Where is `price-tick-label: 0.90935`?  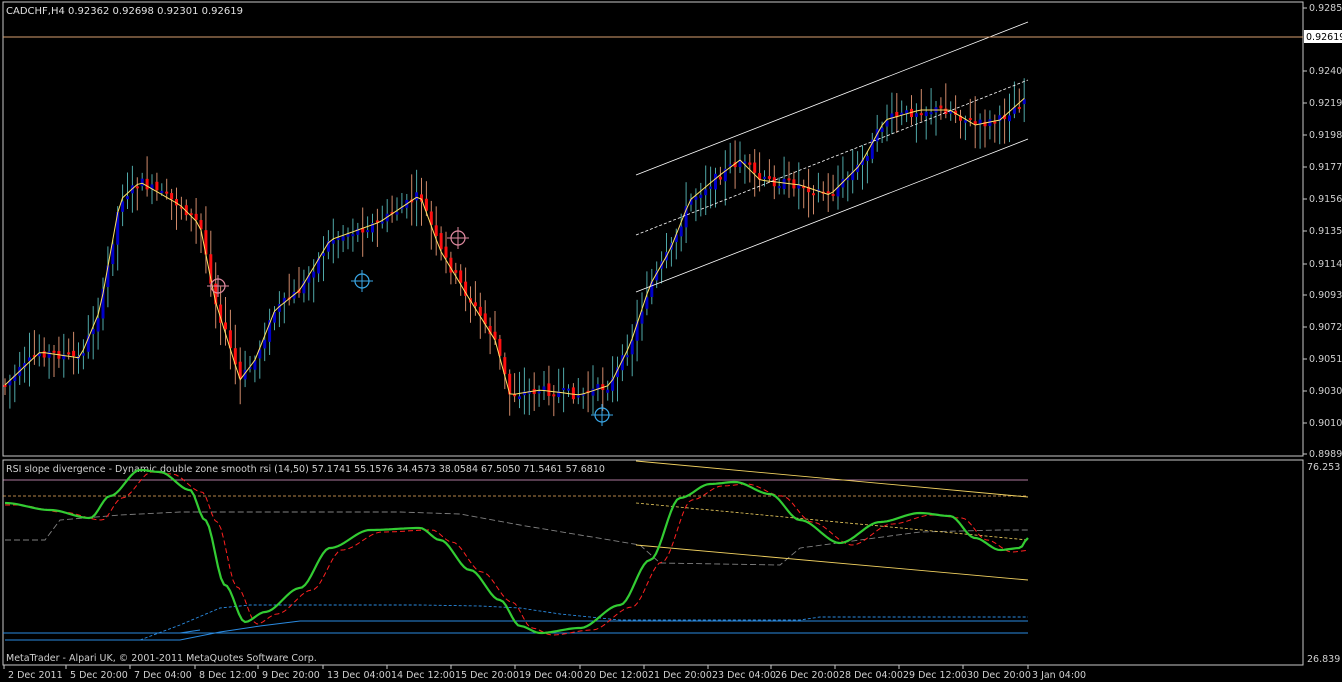 price-tick-label: 0.90935 is located at coordinates (1325, 295).